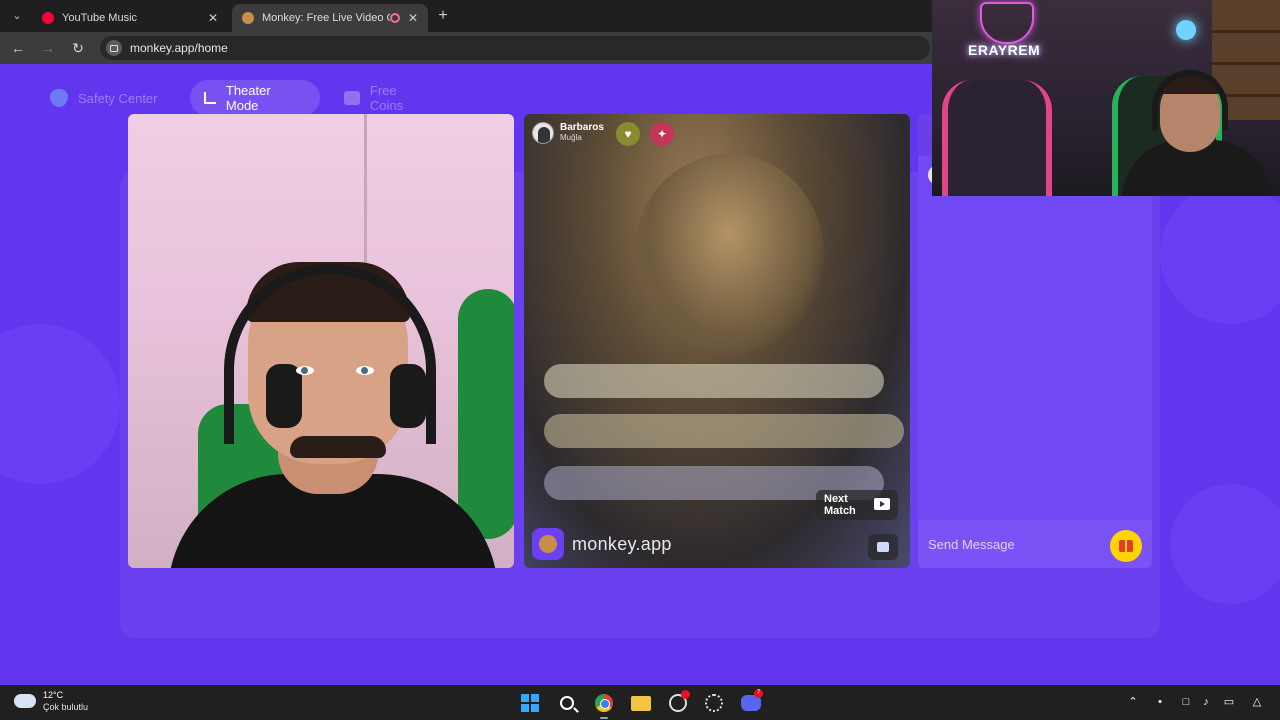  I want to click on network-icon: □, so click(1186, 702).